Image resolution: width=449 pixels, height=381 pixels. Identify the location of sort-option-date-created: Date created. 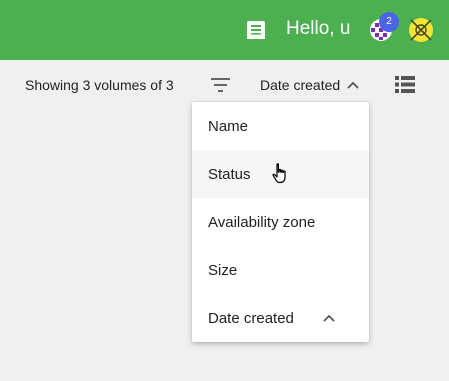
(280, 318).